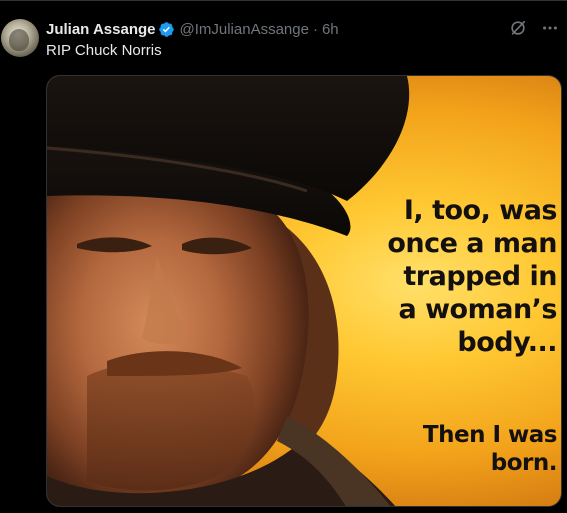 The image size is (567, 513). Describe the element at coordinates (518, 28) in the screenshot. I see `slashed-circle-icon` at that location.